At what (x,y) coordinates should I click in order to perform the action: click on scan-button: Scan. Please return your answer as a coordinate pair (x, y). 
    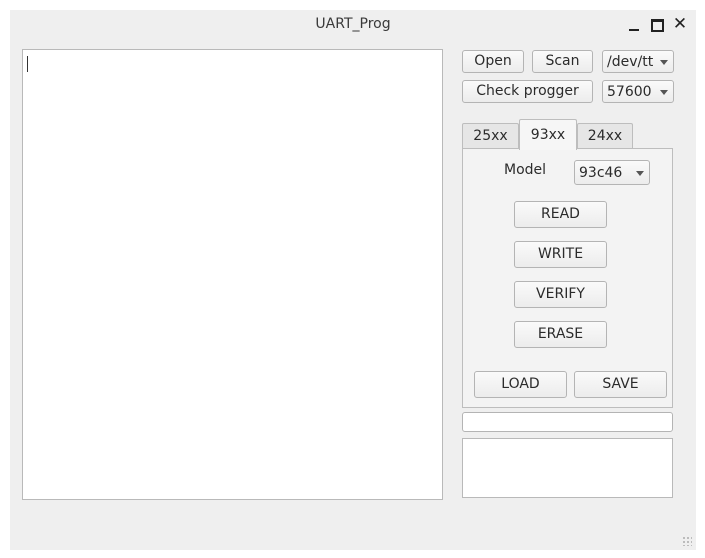
    Looking at the image, I should click on (562, 61).